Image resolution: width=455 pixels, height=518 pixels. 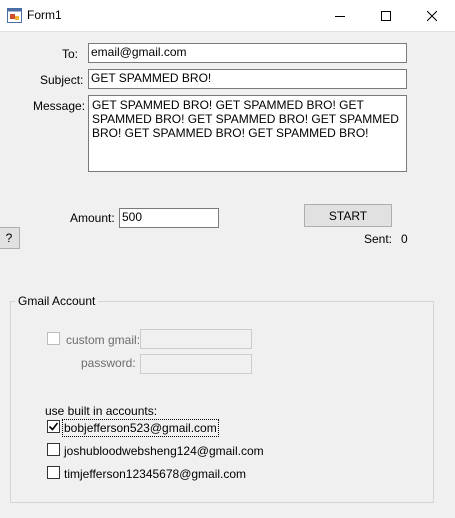 I want to click on checkmark-icon, so click(x=53, y=426).